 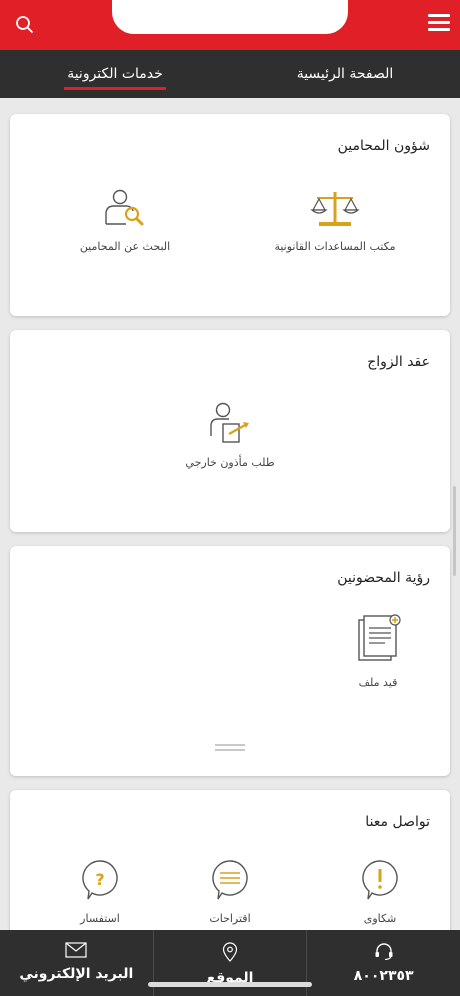 What do you see at coordinates (230, 462) in the screenshot?
I see `service-label: طلب مأذون خارجي` at bounding box center [230, 462].